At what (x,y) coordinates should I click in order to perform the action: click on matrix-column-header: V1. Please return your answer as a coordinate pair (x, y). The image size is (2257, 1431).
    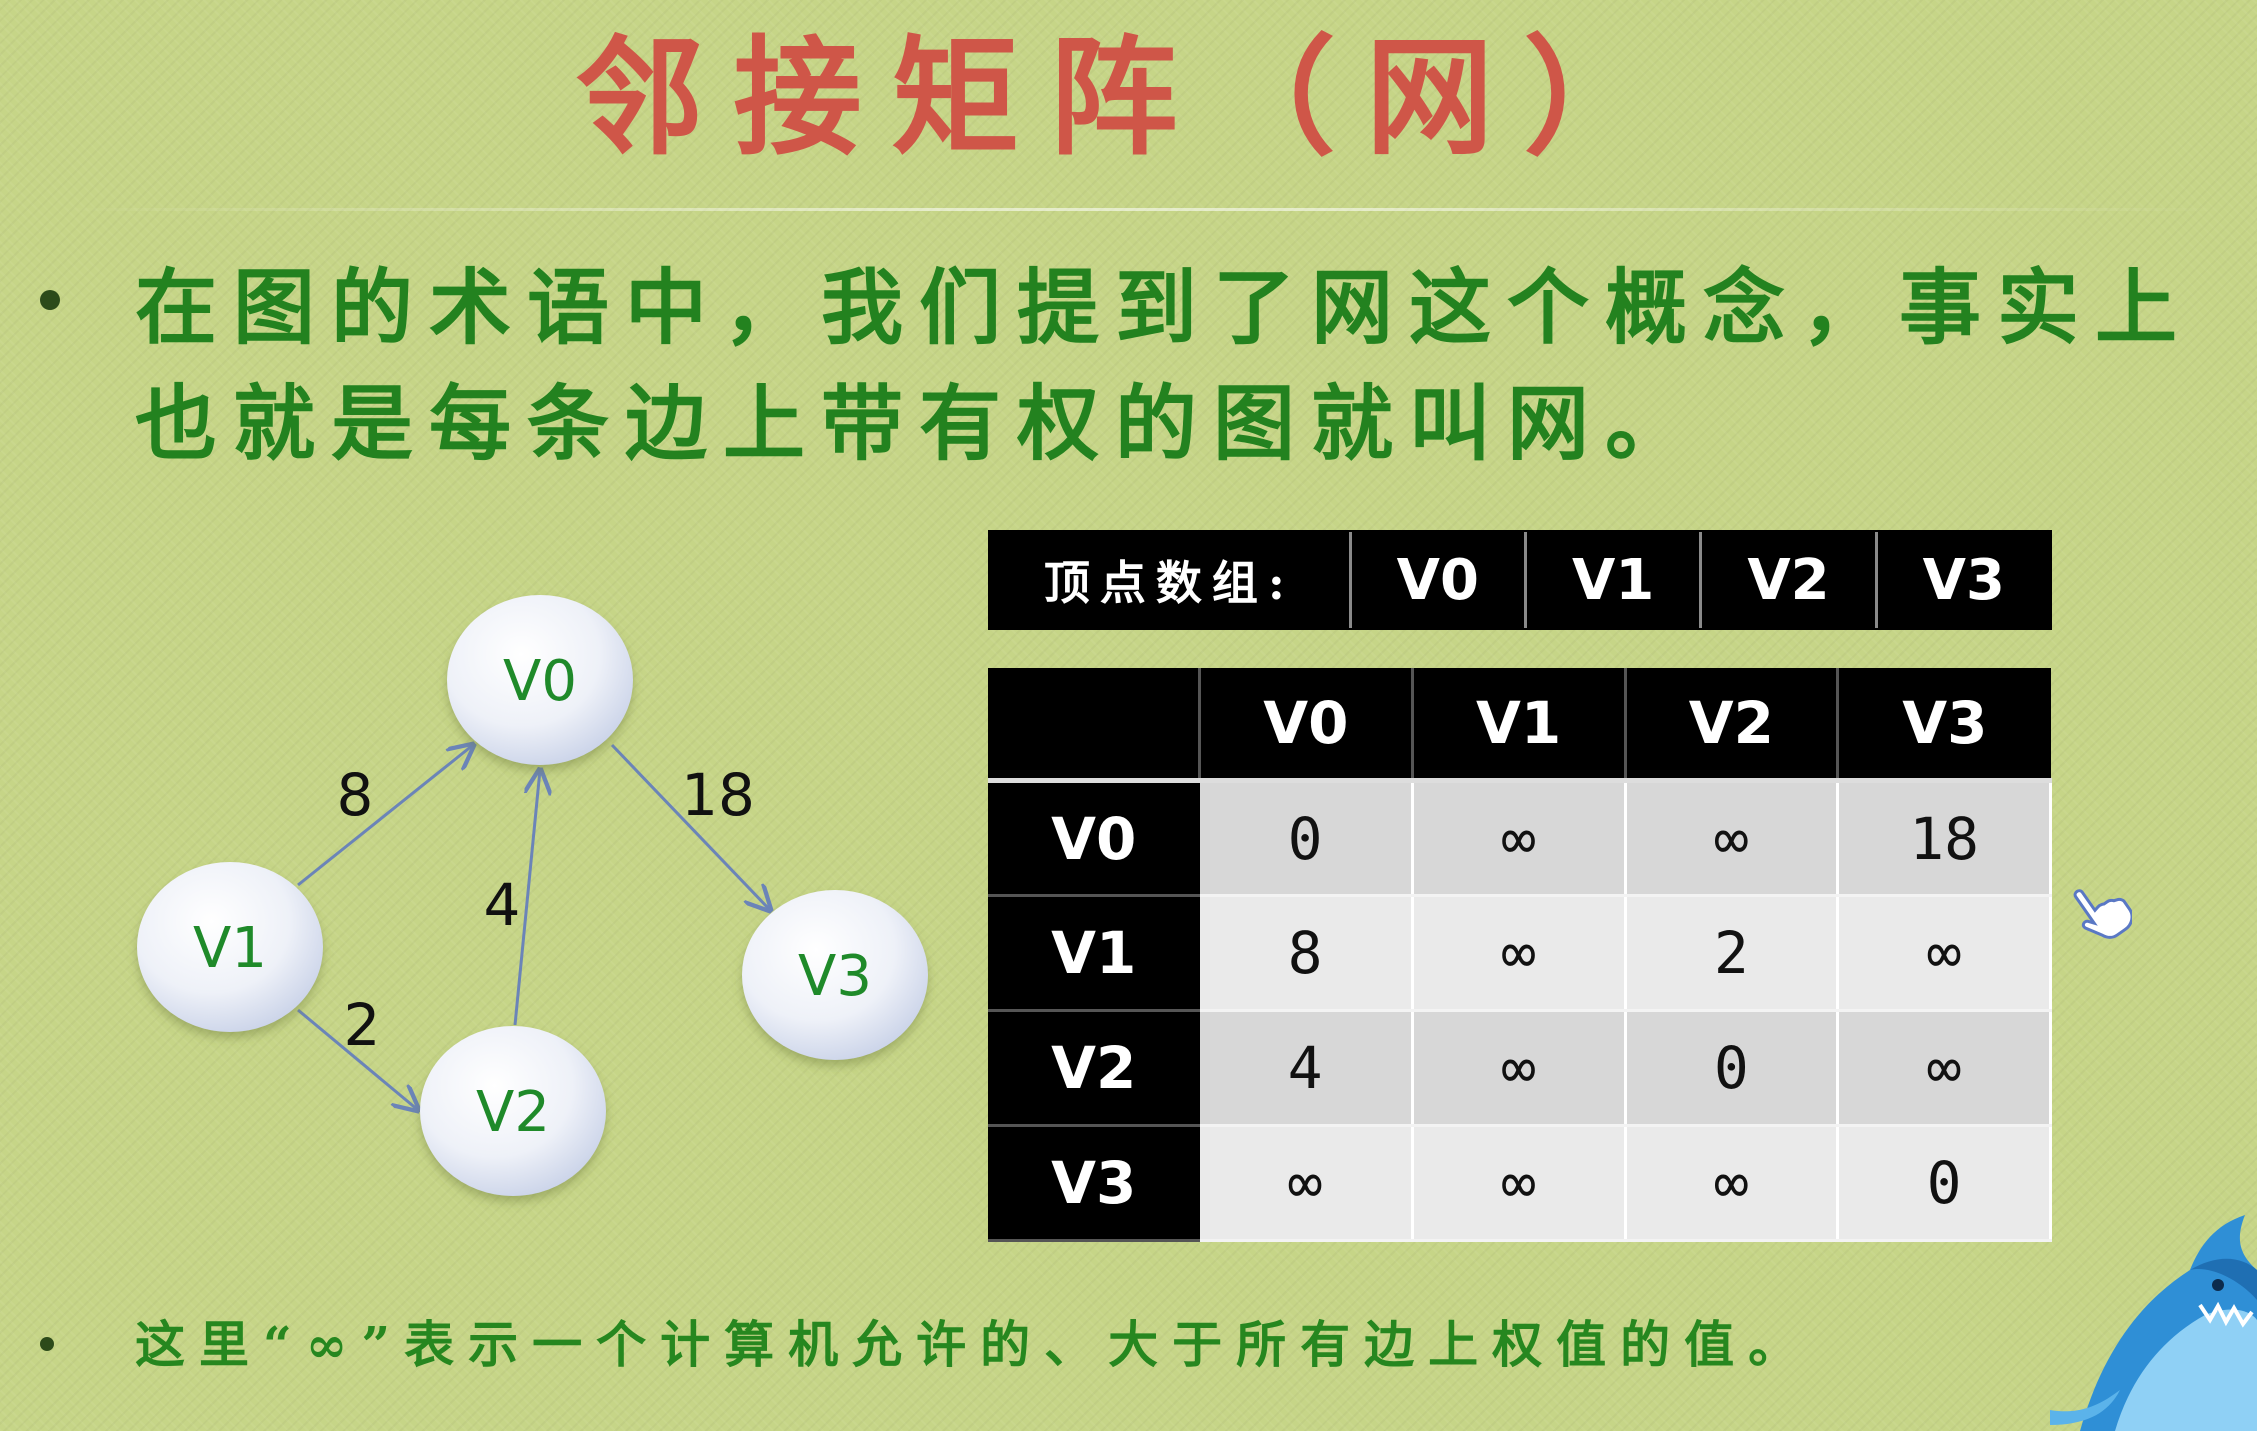
    Looking at the image, I should click on (1519, 726).